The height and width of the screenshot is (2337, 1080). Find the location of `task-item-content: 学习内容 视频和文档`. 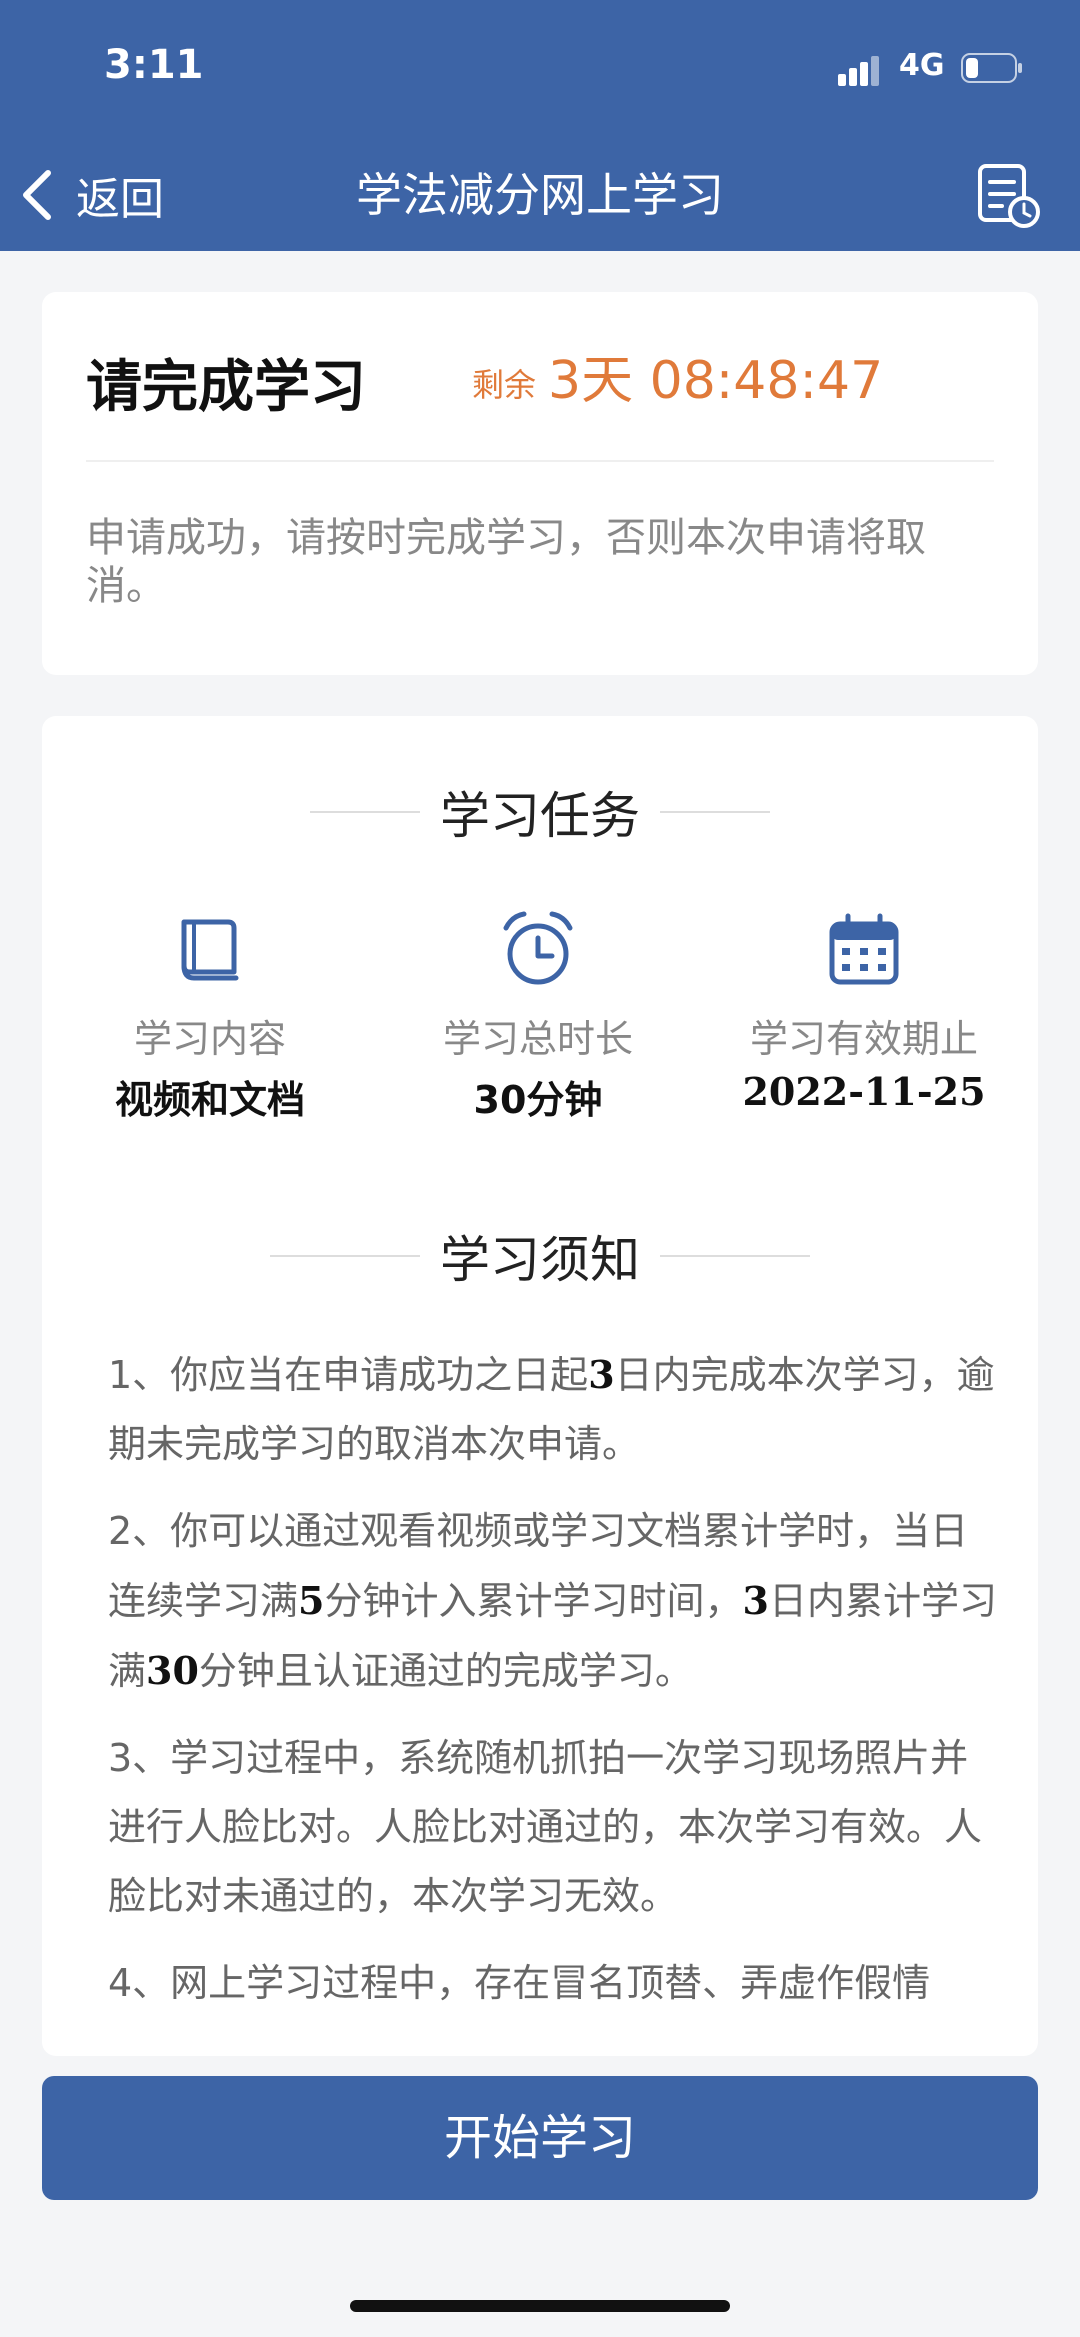

task-item-content: 学习内容 视频和文档 is located at coordinates (210, 1017).